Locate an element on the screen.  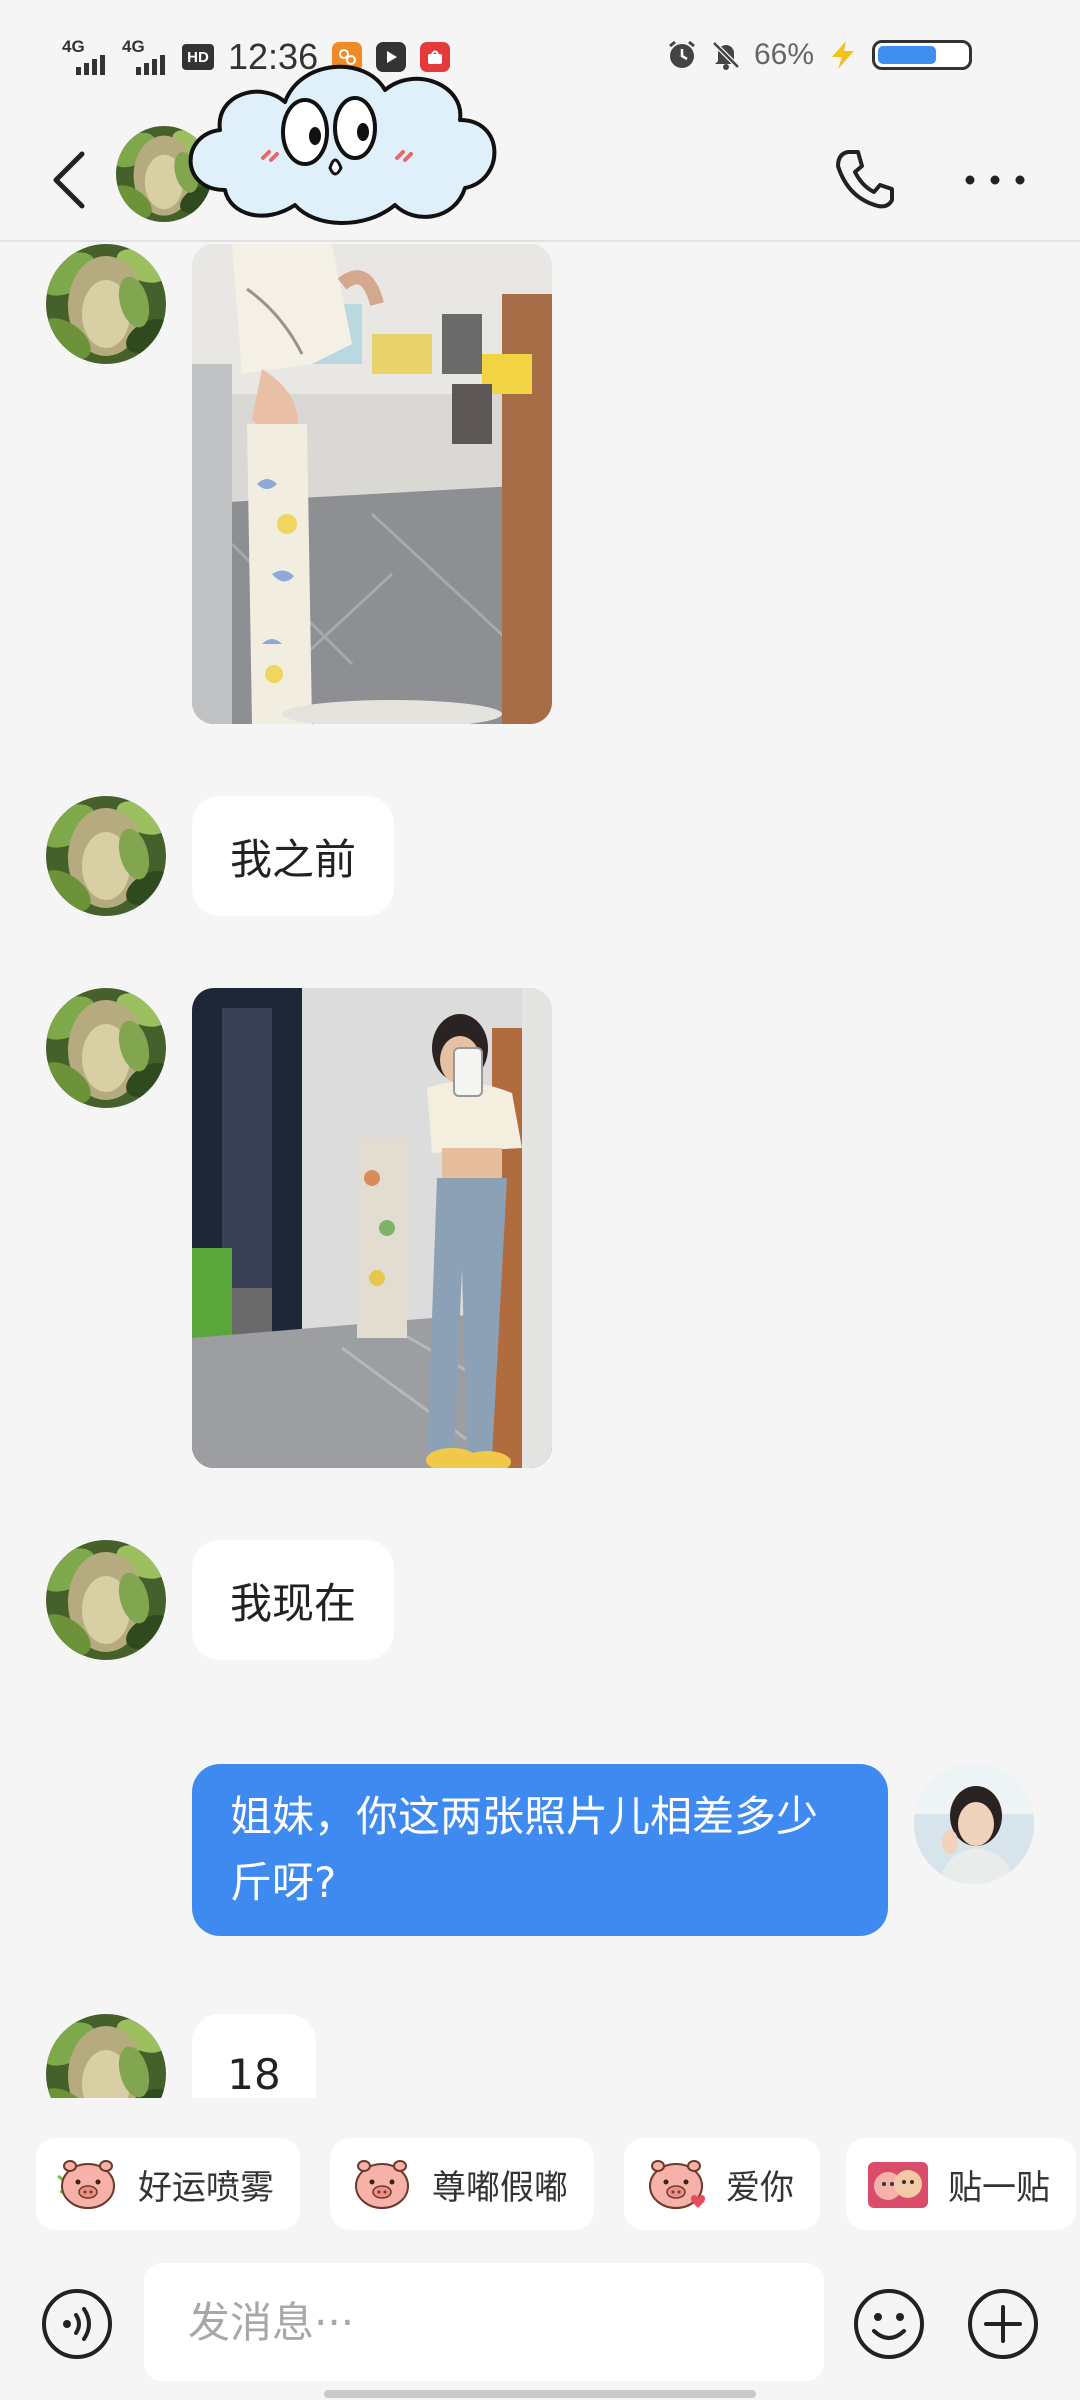
quick-sticker-love: 爱你 is located at coordinates (722, 2184).